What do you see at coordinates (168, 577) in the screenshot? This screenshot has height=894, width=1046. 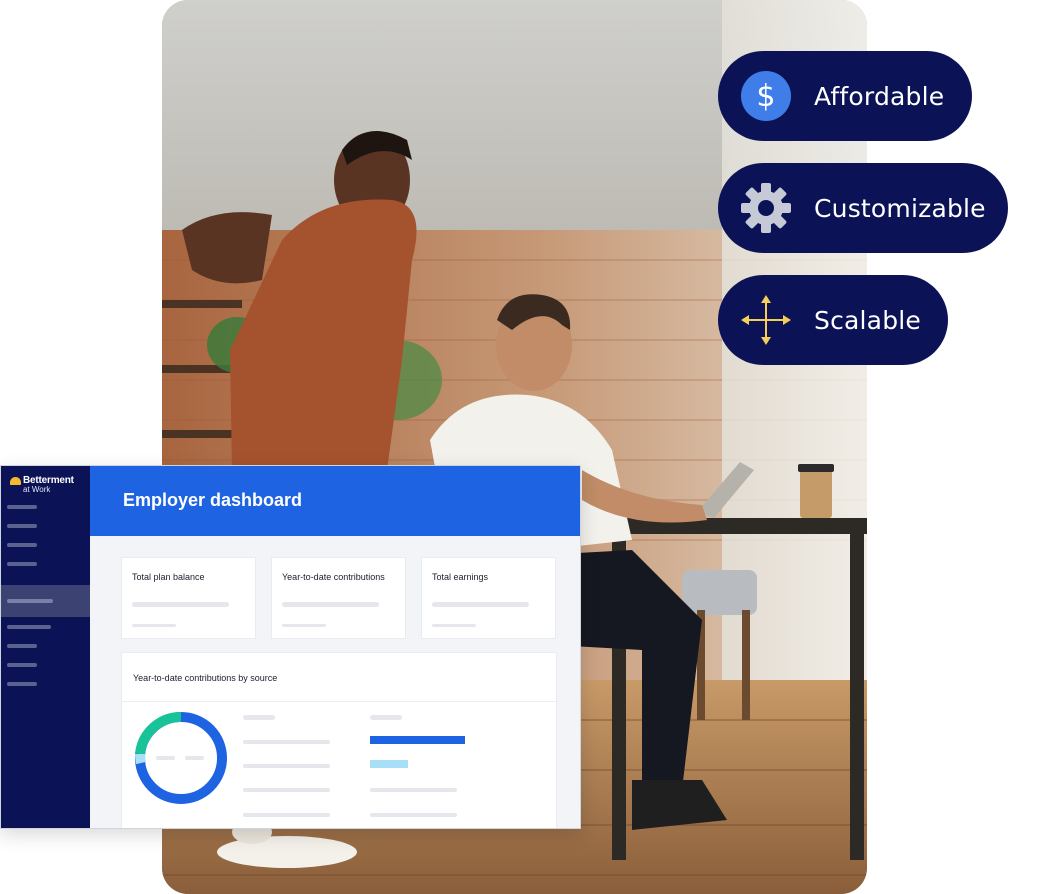 I see `card-label: Total plan balance` at bounding box center [168, 577].